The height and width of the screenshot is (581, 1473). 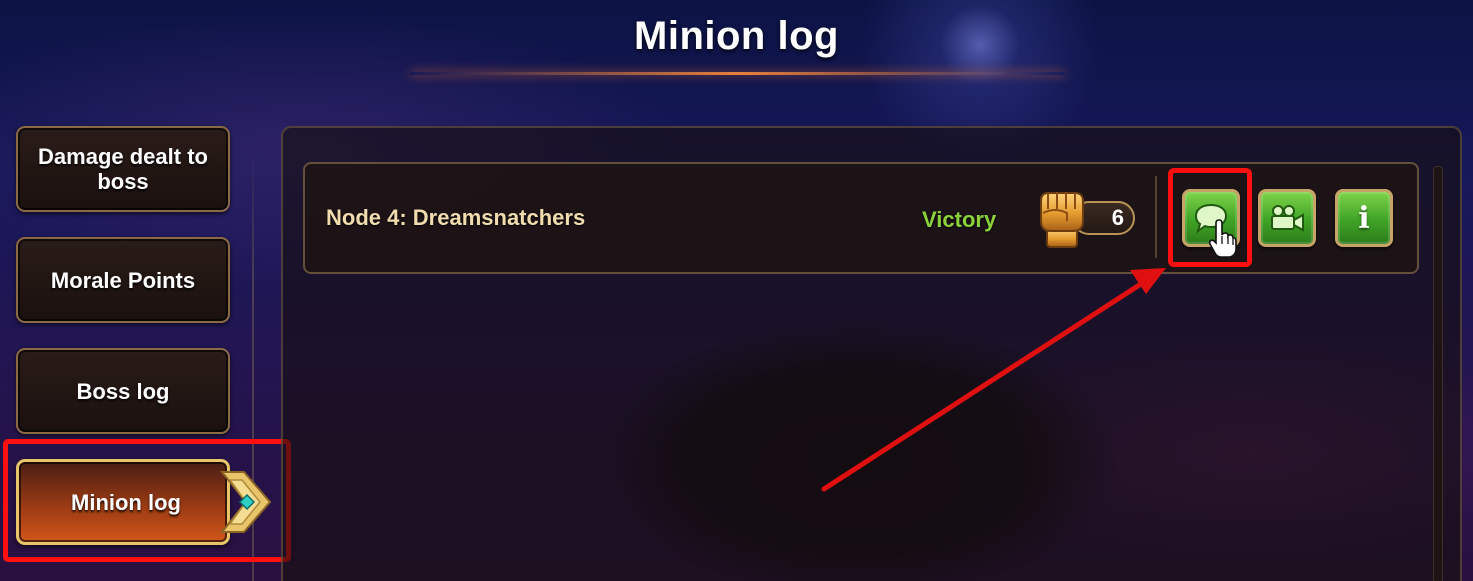 I want to click on sidebar-item-minion-log: Minion log, so click(x=123, y=502).